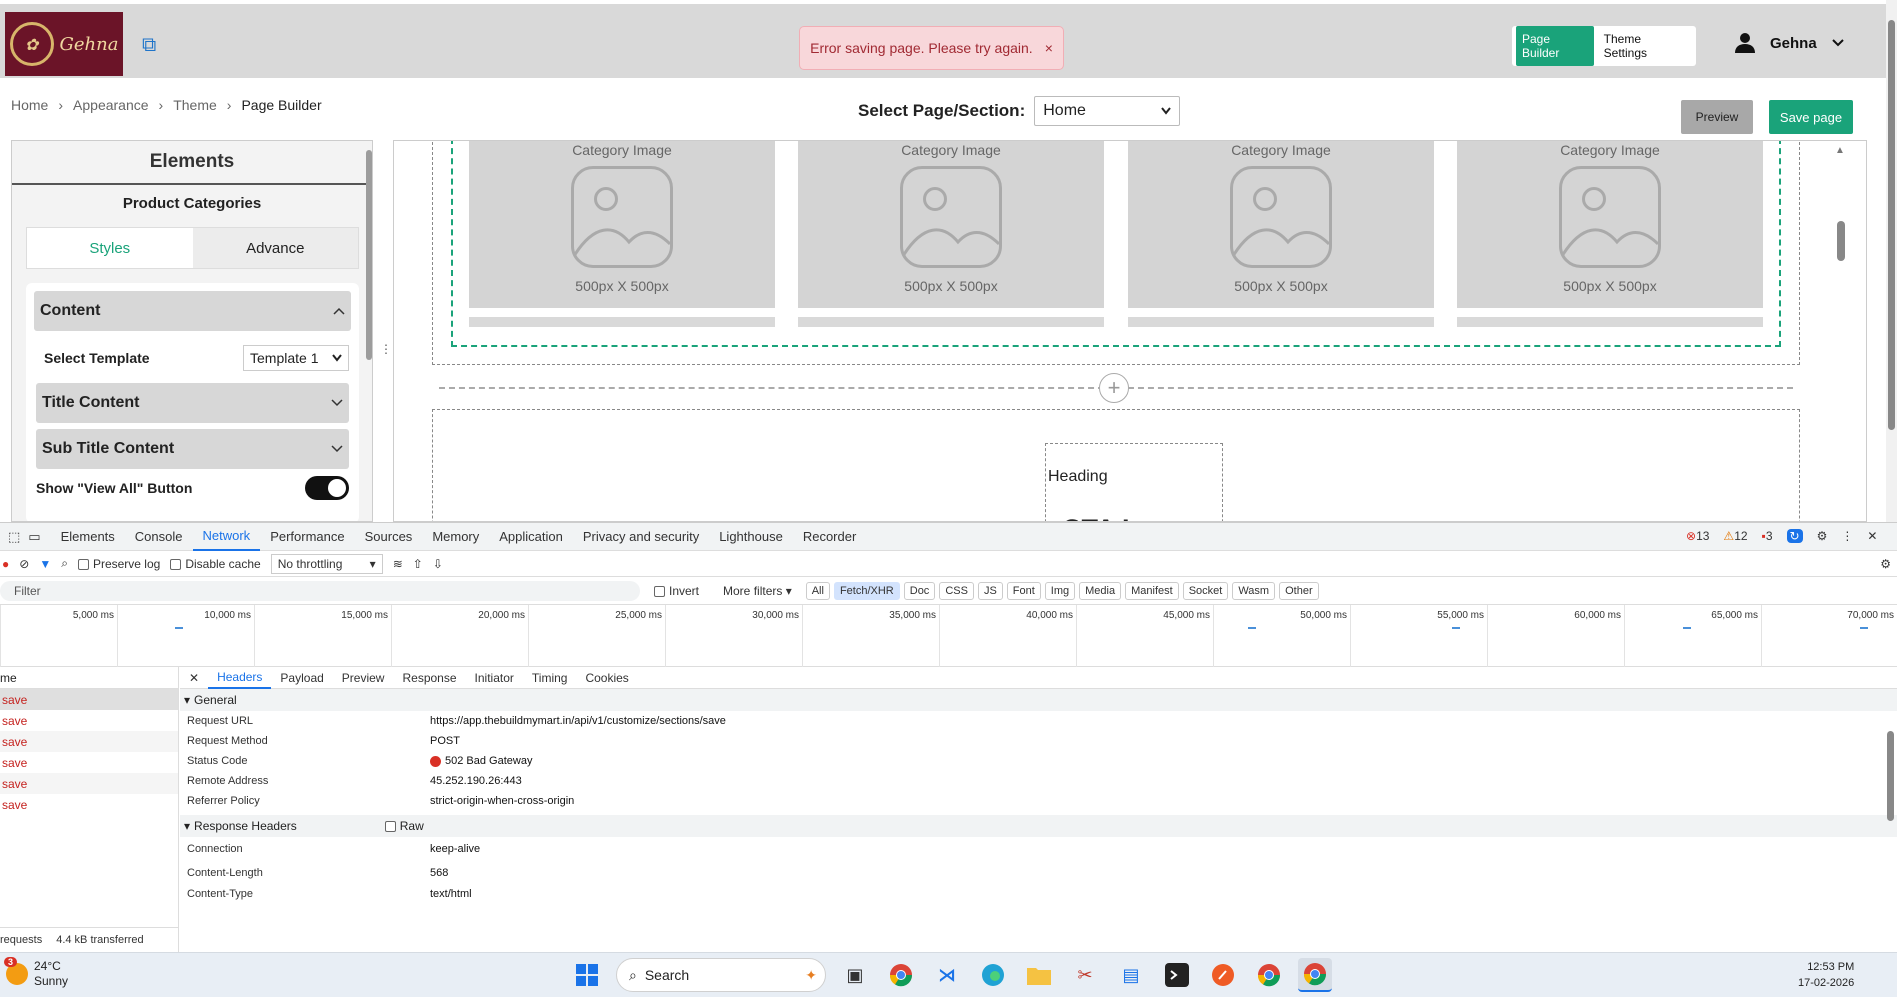  What do you see at coordinates (192, 311) in the screenshot?
I see `content-accordion: Content` at bounding box center [192, 311].